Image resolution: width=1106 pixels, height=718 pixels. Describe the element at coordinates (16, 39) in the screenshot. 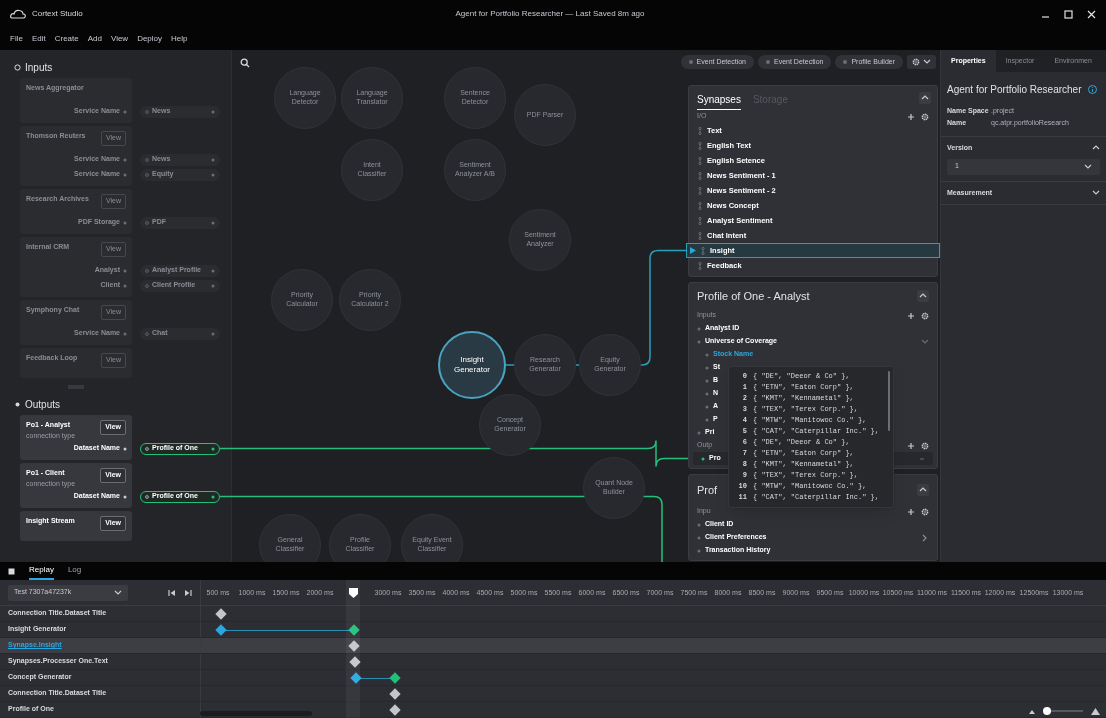

I see `menu-item: File` at that location.